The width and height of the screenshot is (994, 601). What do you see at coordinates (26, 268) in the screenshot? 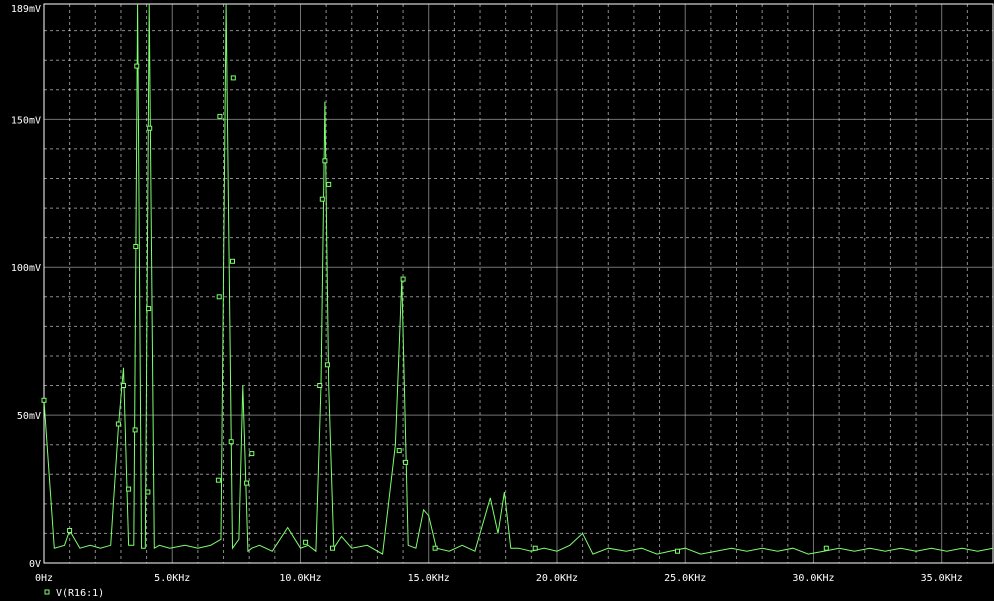
I see `y-tick-label: 100mV` at bounding box center [26, 268].